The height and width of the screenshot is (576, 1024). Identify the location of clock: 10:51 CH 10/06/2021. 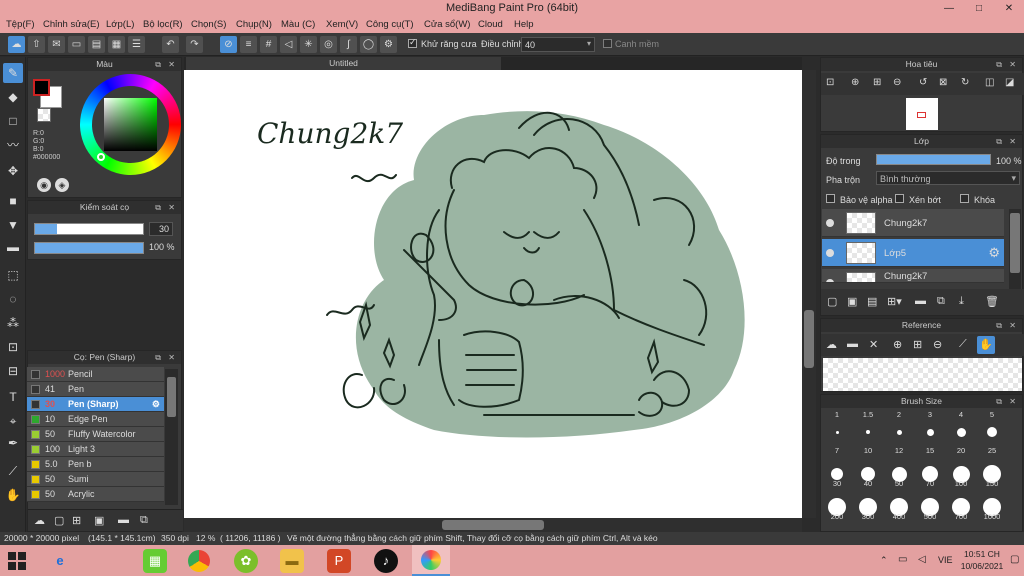
(982, 560).